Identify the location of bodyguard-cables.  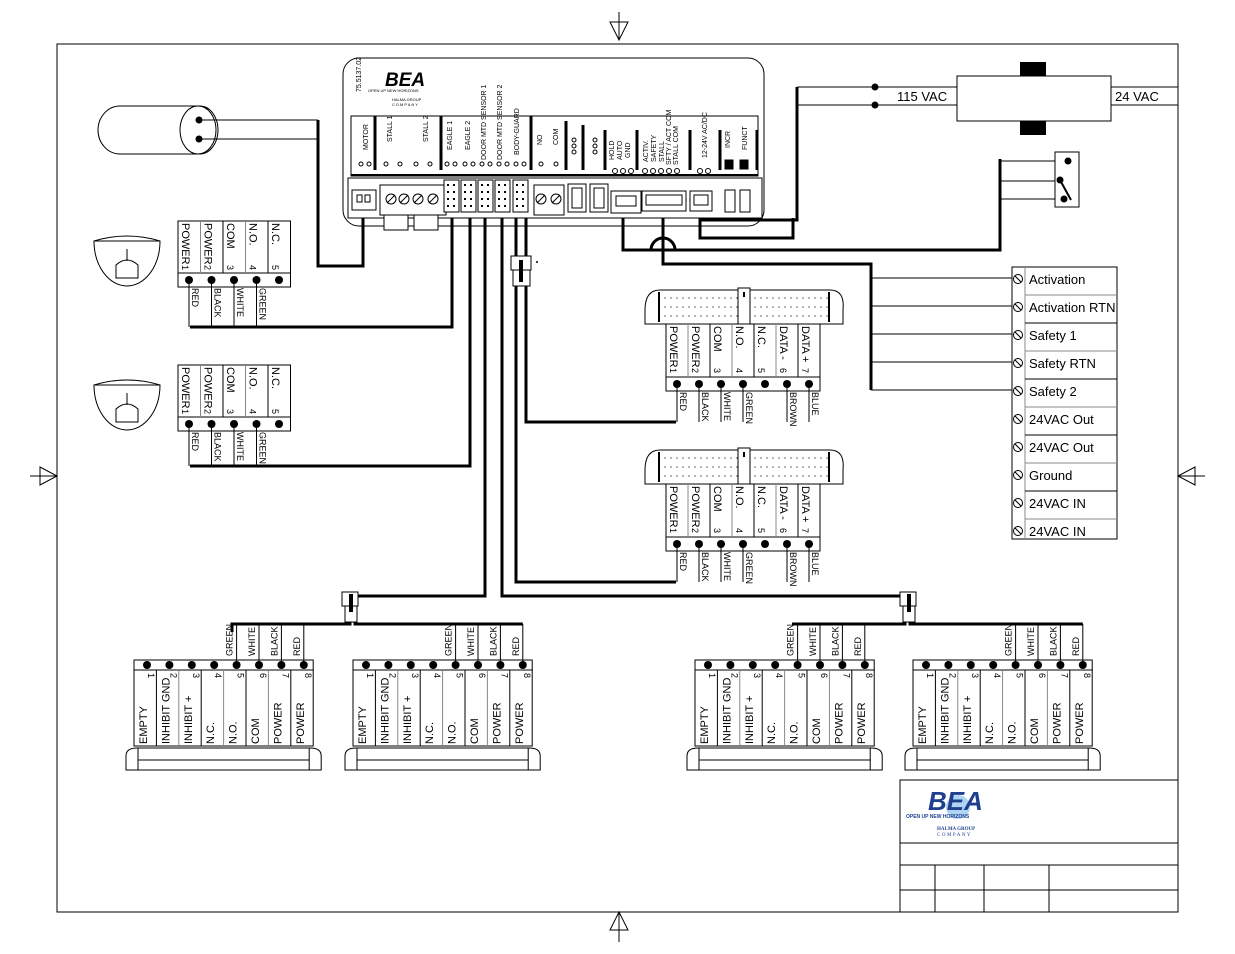
(655, 627).